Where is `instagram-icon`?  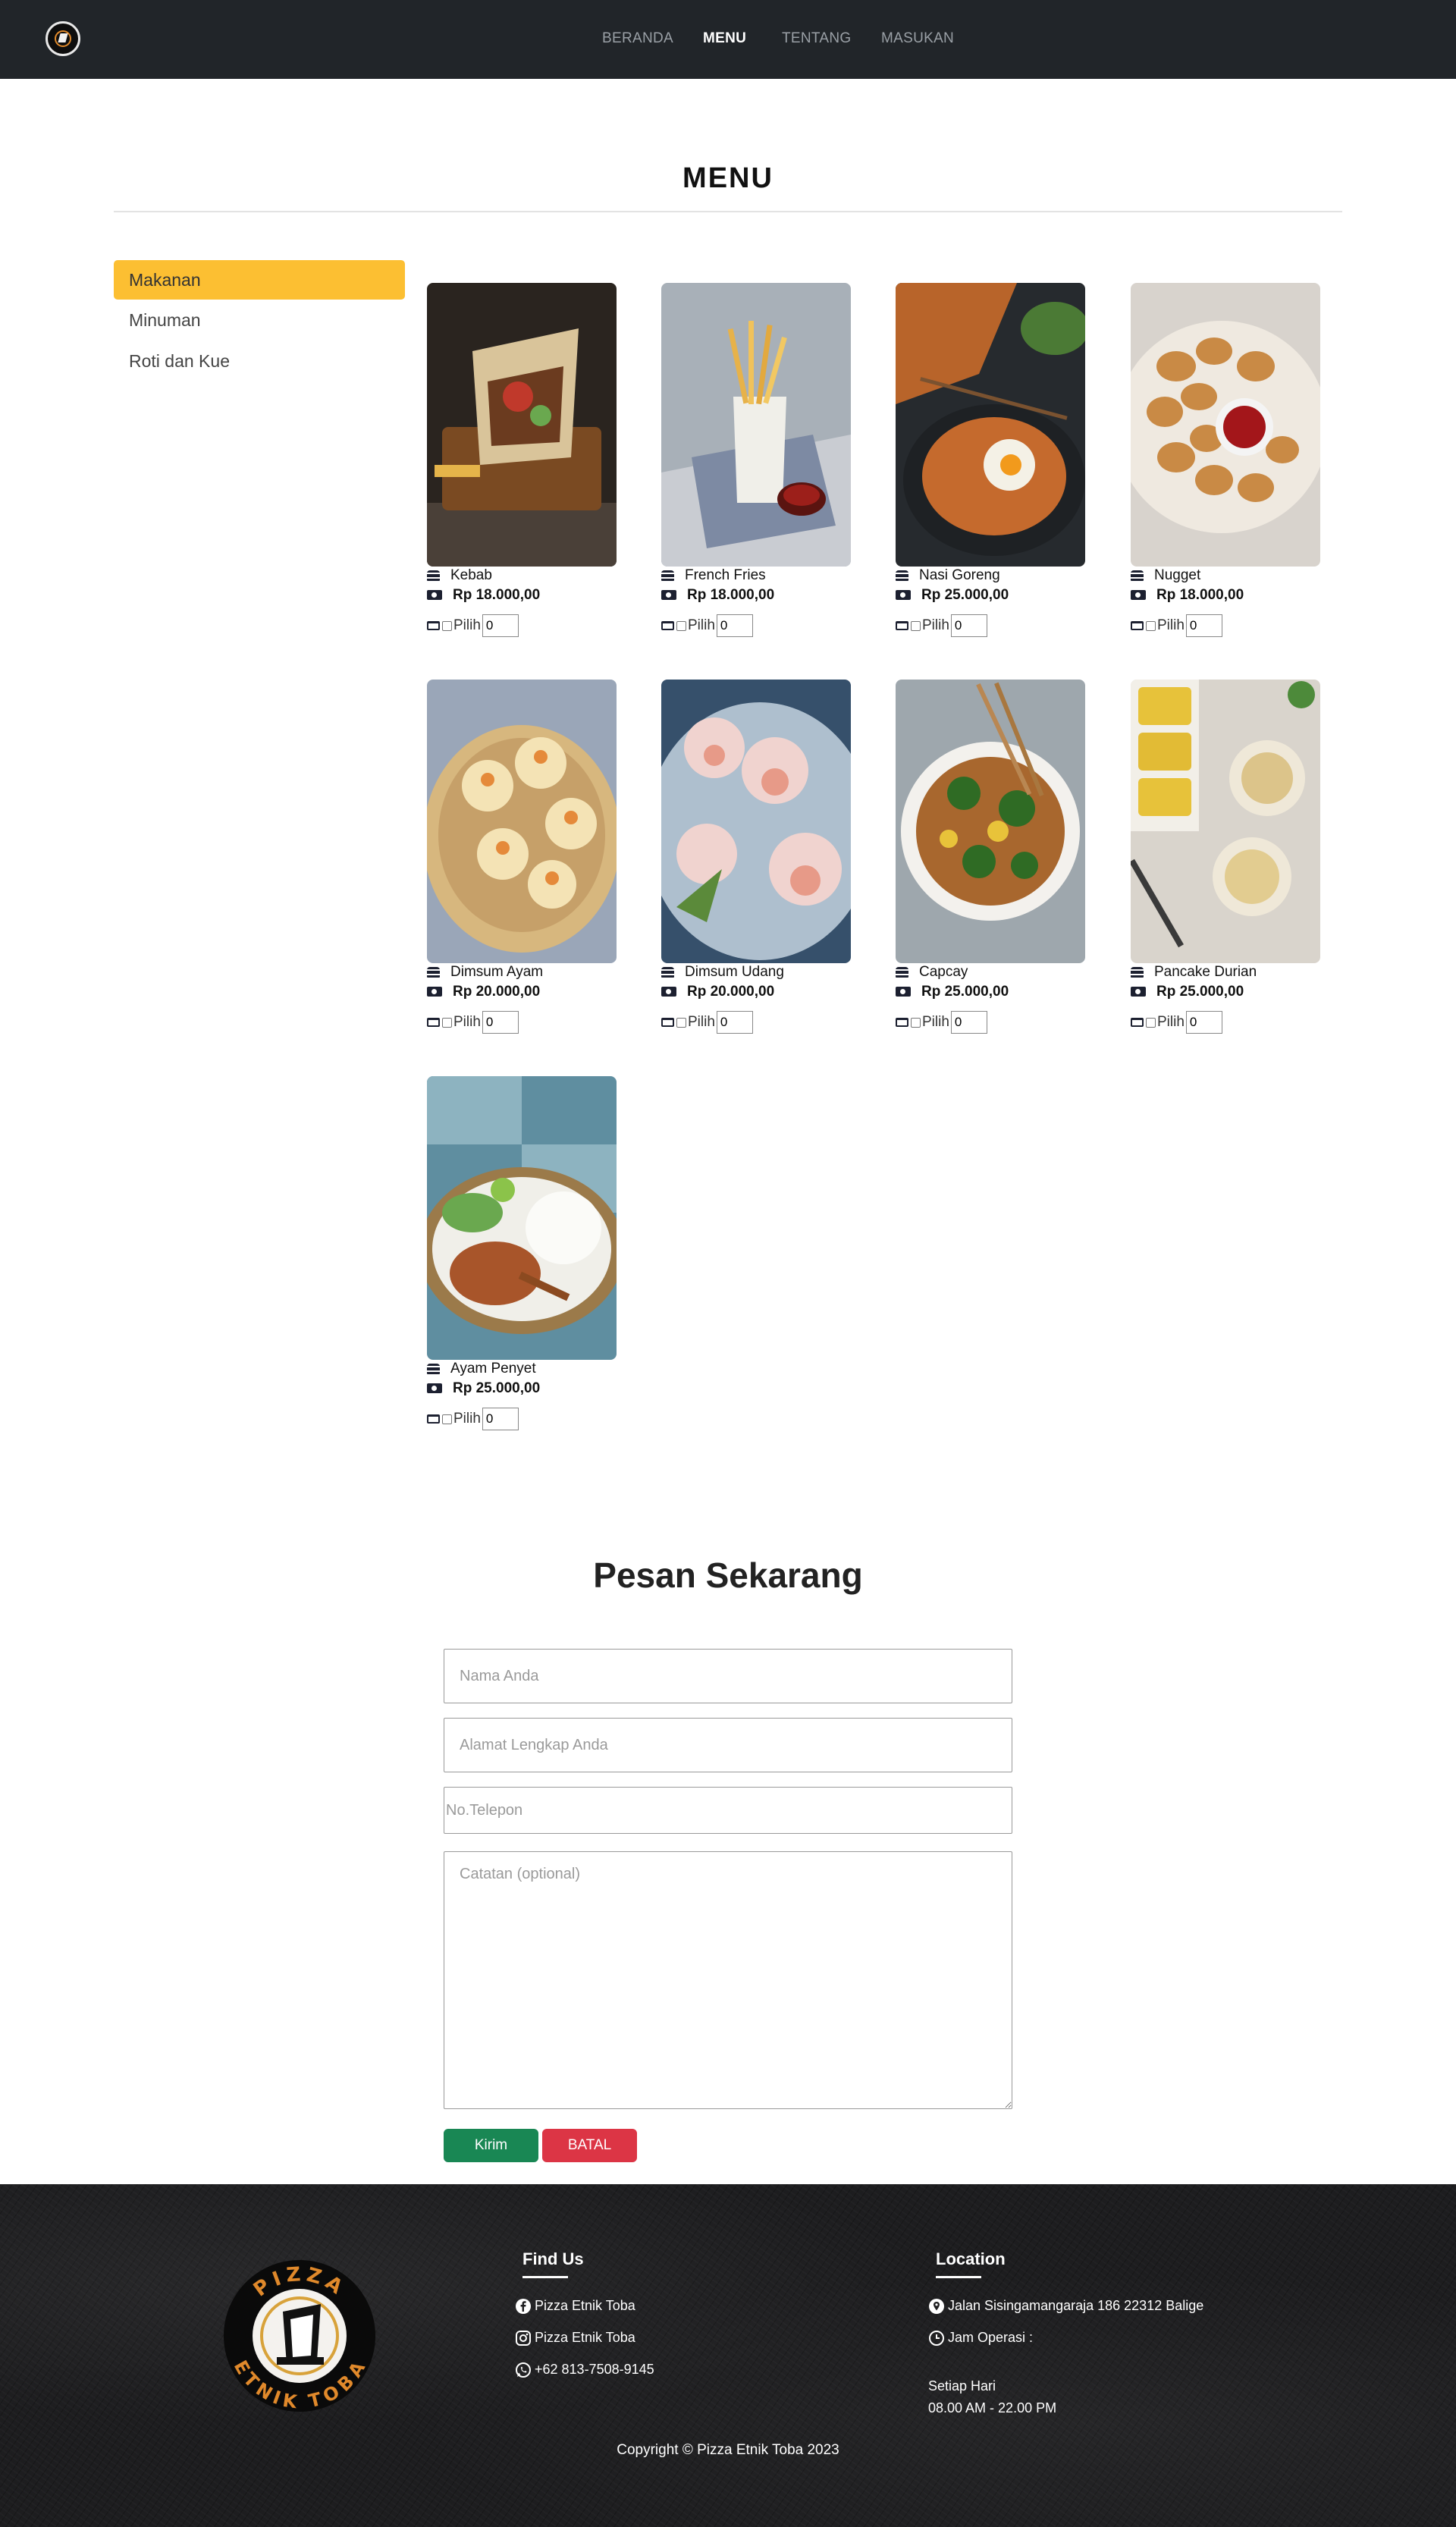 instagram-icon is located at coordinates (523, 2338).